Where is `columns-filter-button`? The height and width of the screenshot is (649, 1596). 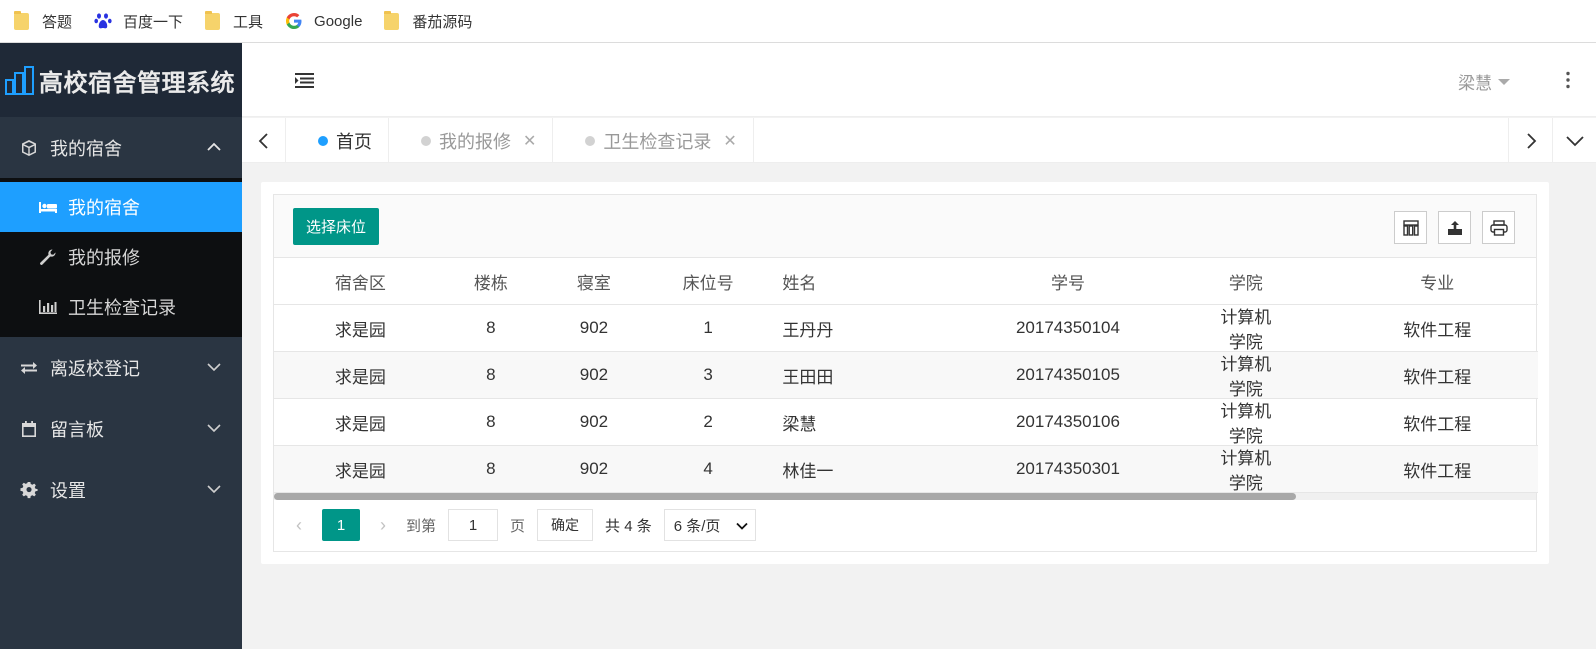 columns-filter-button is located at coordinates (1410, 227).